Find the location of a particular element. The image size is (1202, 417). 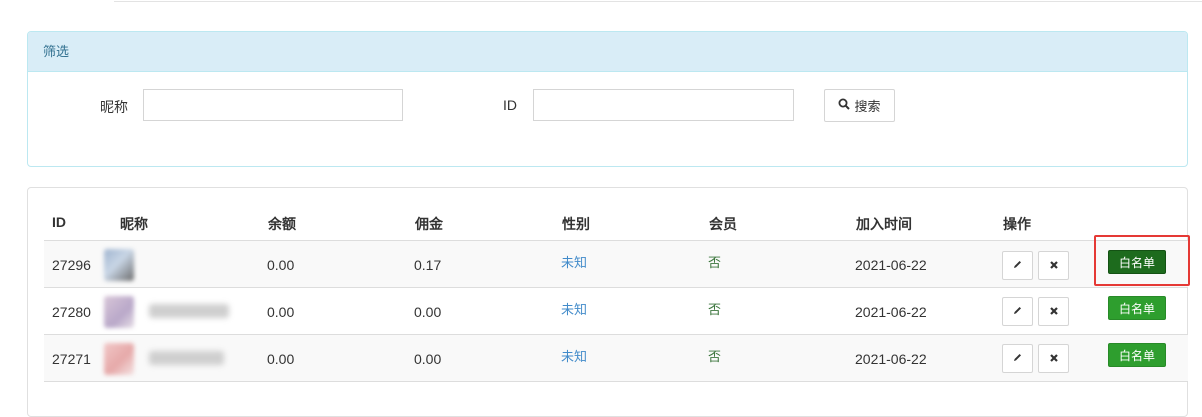

top-divider is located at coordinates (658, 1).